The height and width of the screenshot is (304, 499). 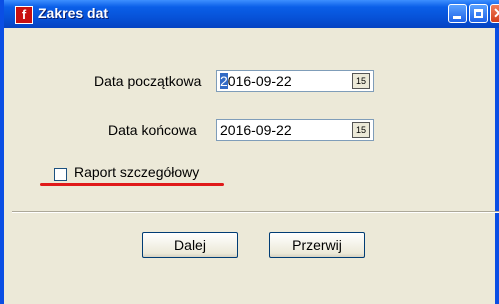 I want to click on close-button: ✕, so click(x=494, y=13).